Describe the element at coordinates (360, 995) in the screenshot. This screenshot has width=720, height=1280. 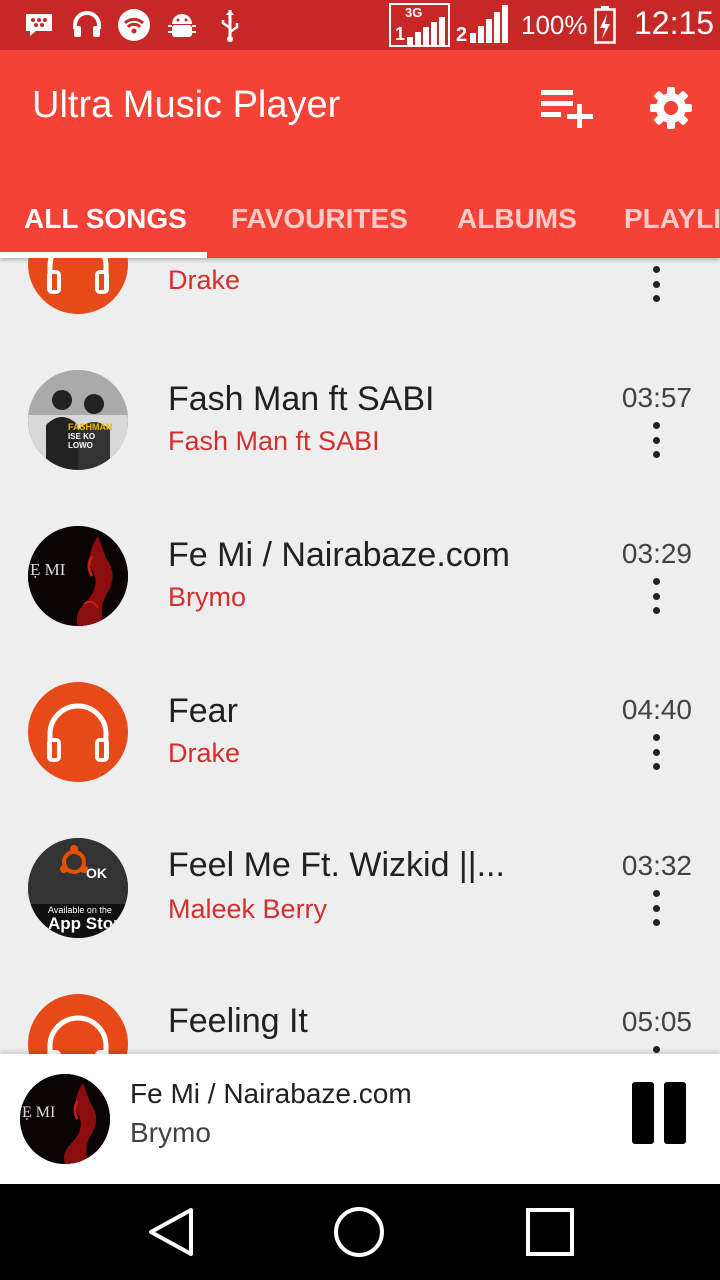
I see `song-row: Feeling It 05:05` at that location.